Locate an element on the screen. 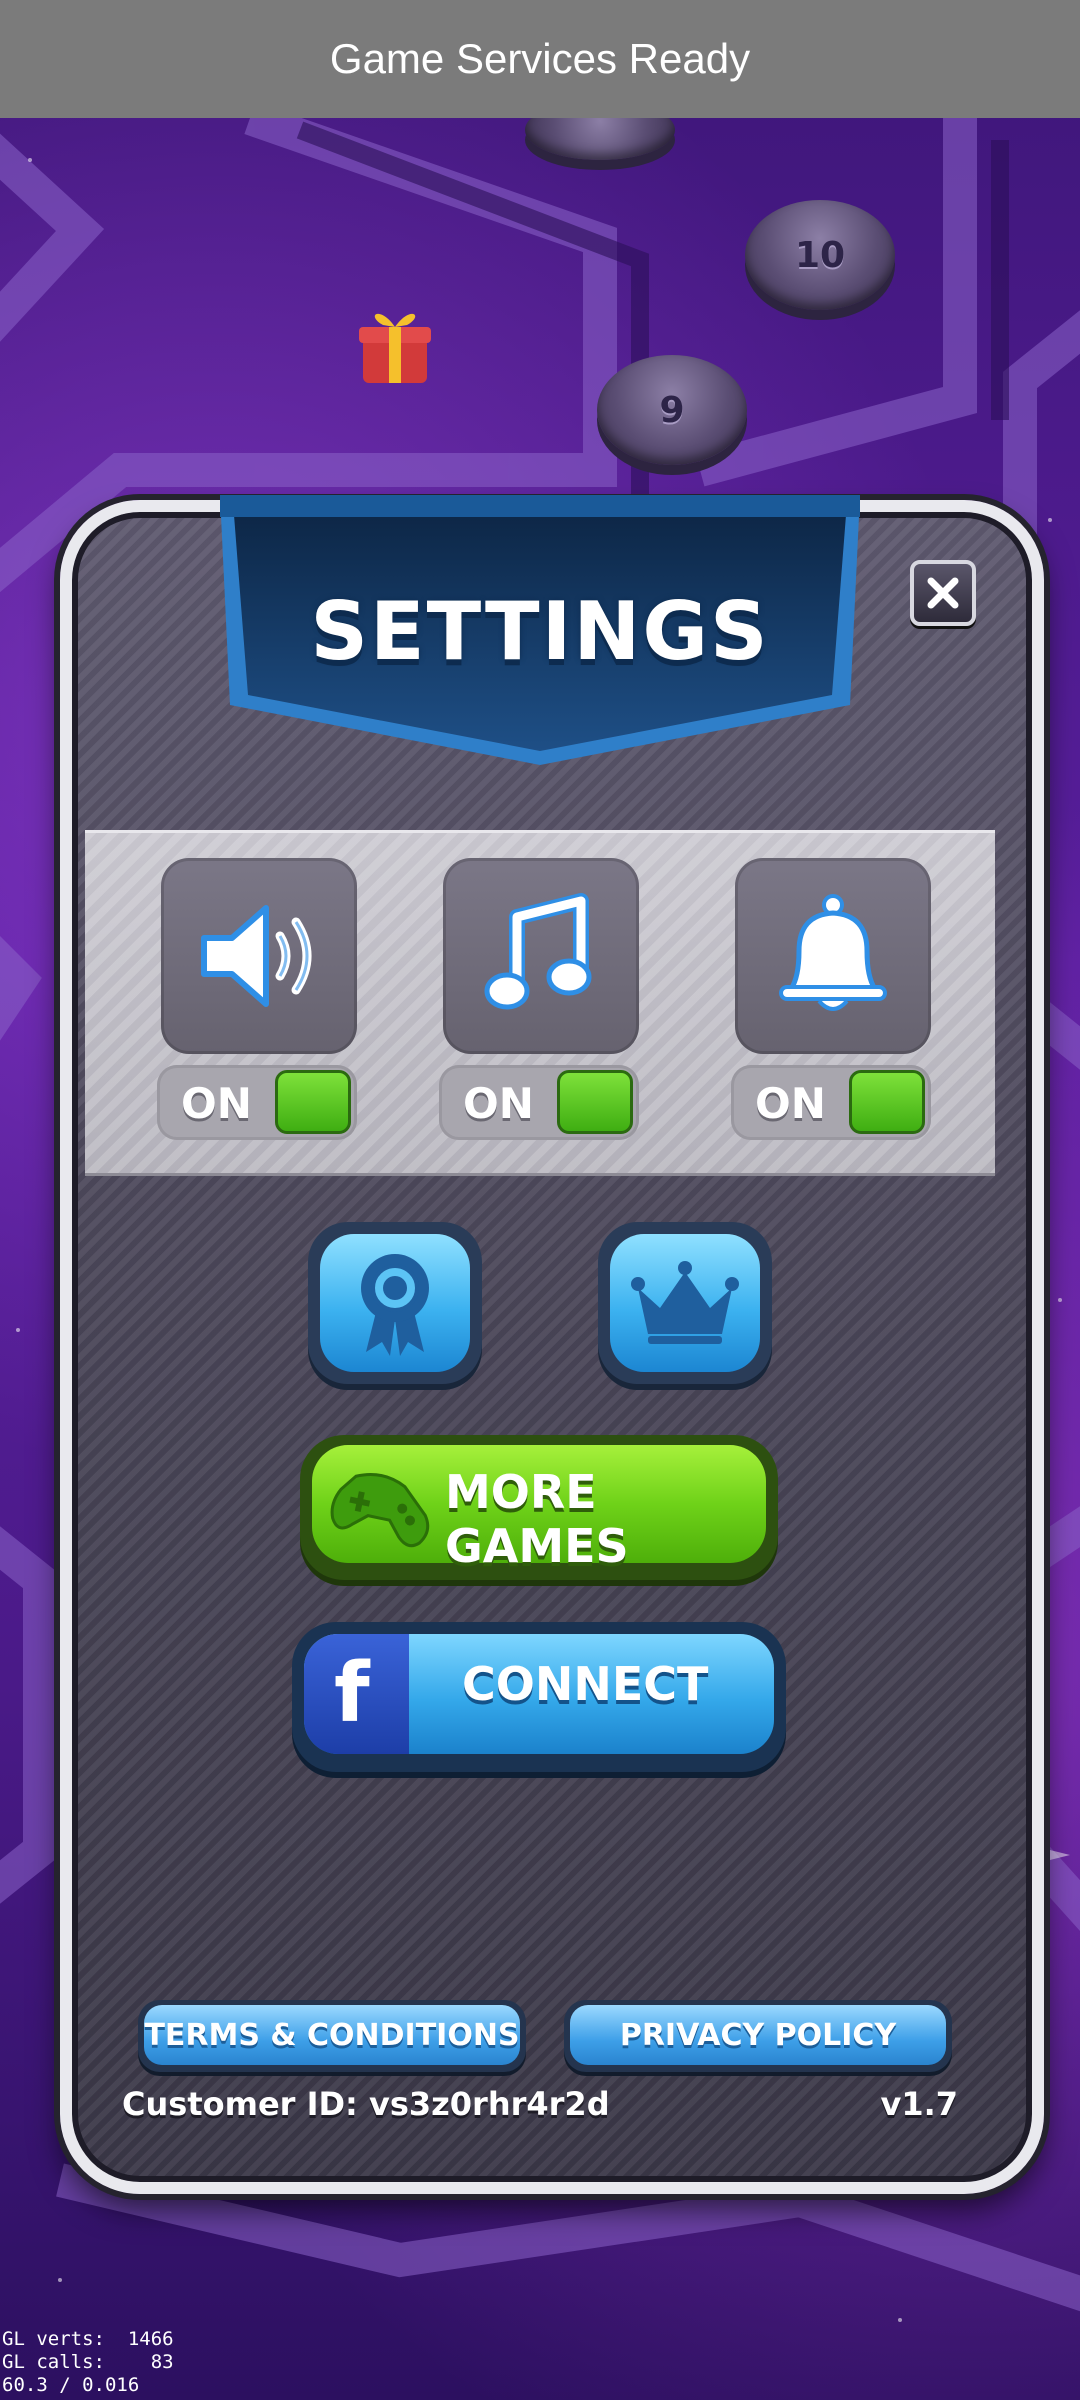  award-ribbon-icon is located at coordinates (395, 1305).